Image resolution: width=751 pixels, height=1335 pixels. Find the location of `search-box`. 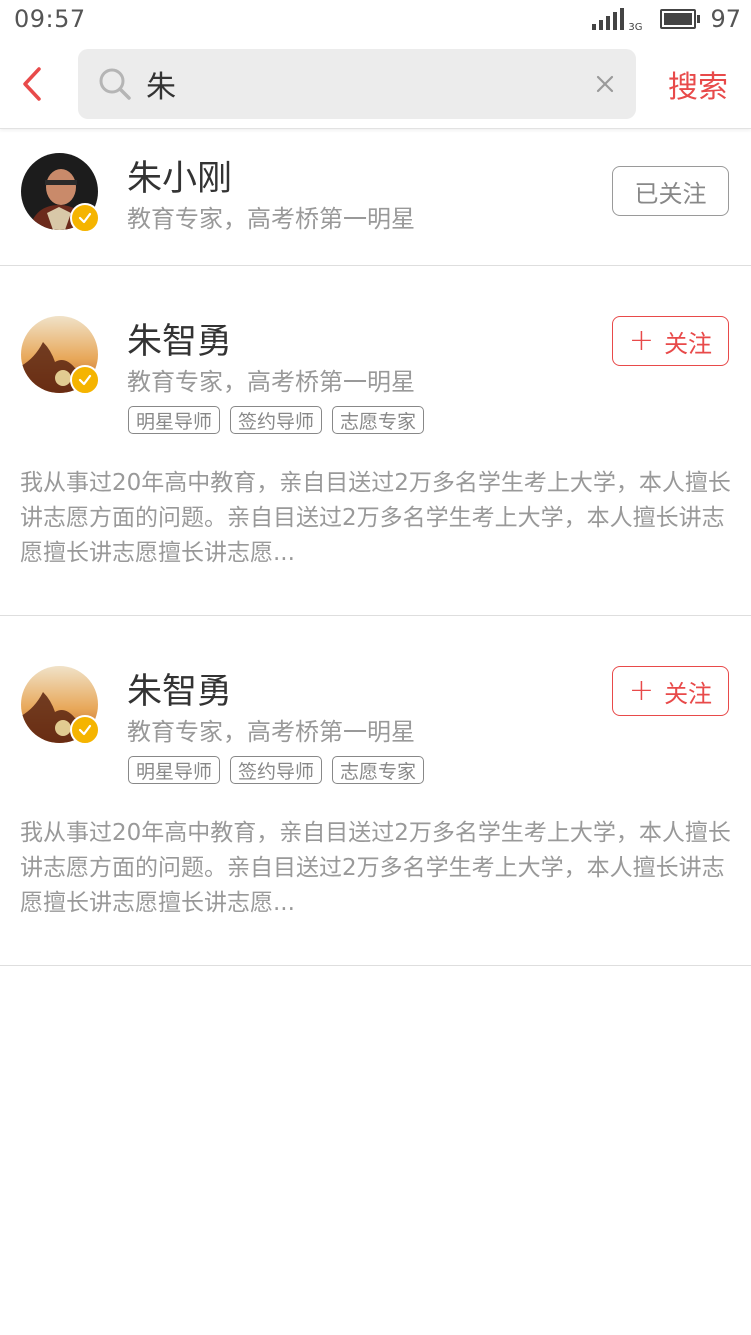

search-box is located at coordinates (357, 84).